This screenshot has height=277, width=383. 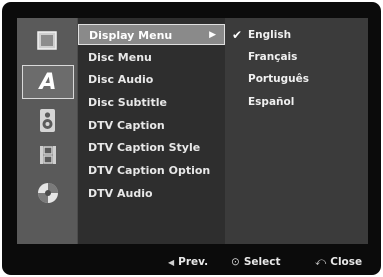 What do you see at coordinates (278, 79) in the screenshot?
I see `option-label: Português` at bounding box center [278, 79].